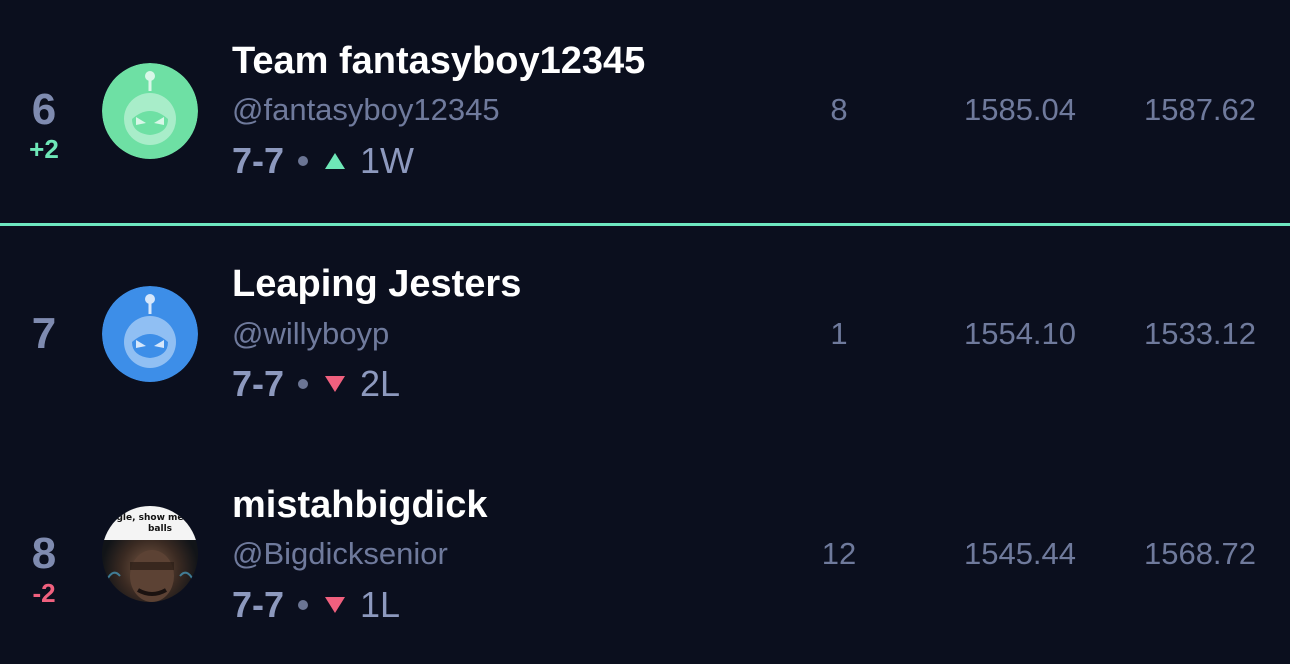 This screenshot has height=664, width=1290. Describe the element at coordinates (335, 161) in the screenshot. I see `triangle-up-icon` at that location.